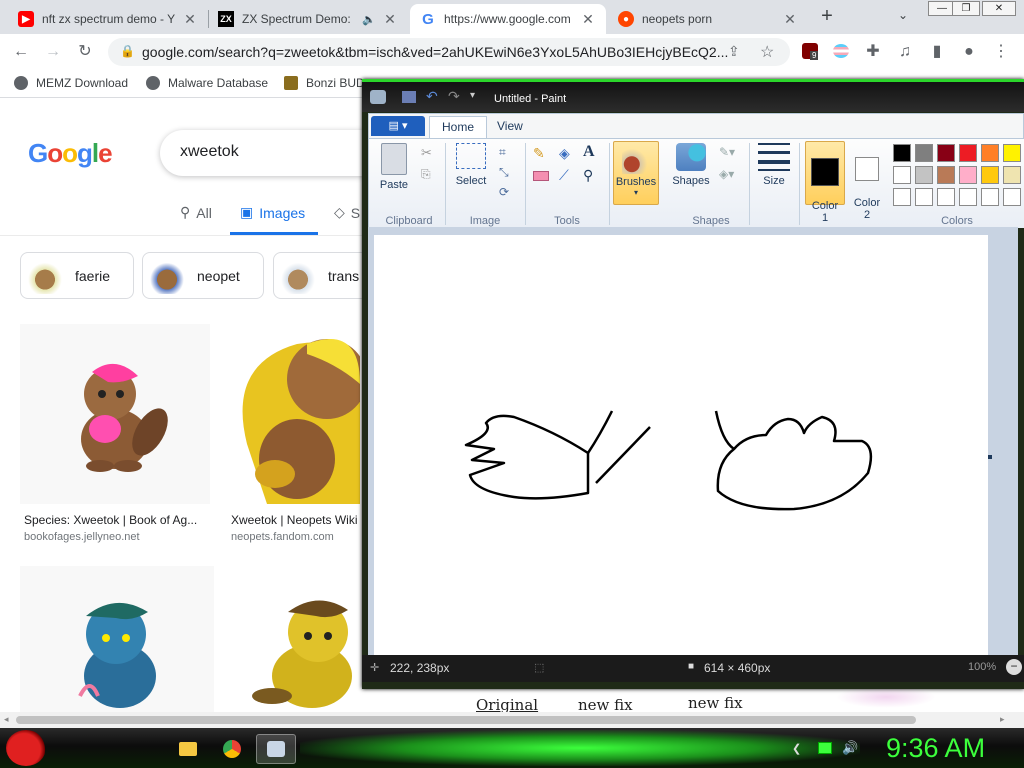 The image size is (1024, 768). What do you see at coordinates (458, 127) in the screenshot?
I see `tab-home: Home` at bounding box center [458, 127].